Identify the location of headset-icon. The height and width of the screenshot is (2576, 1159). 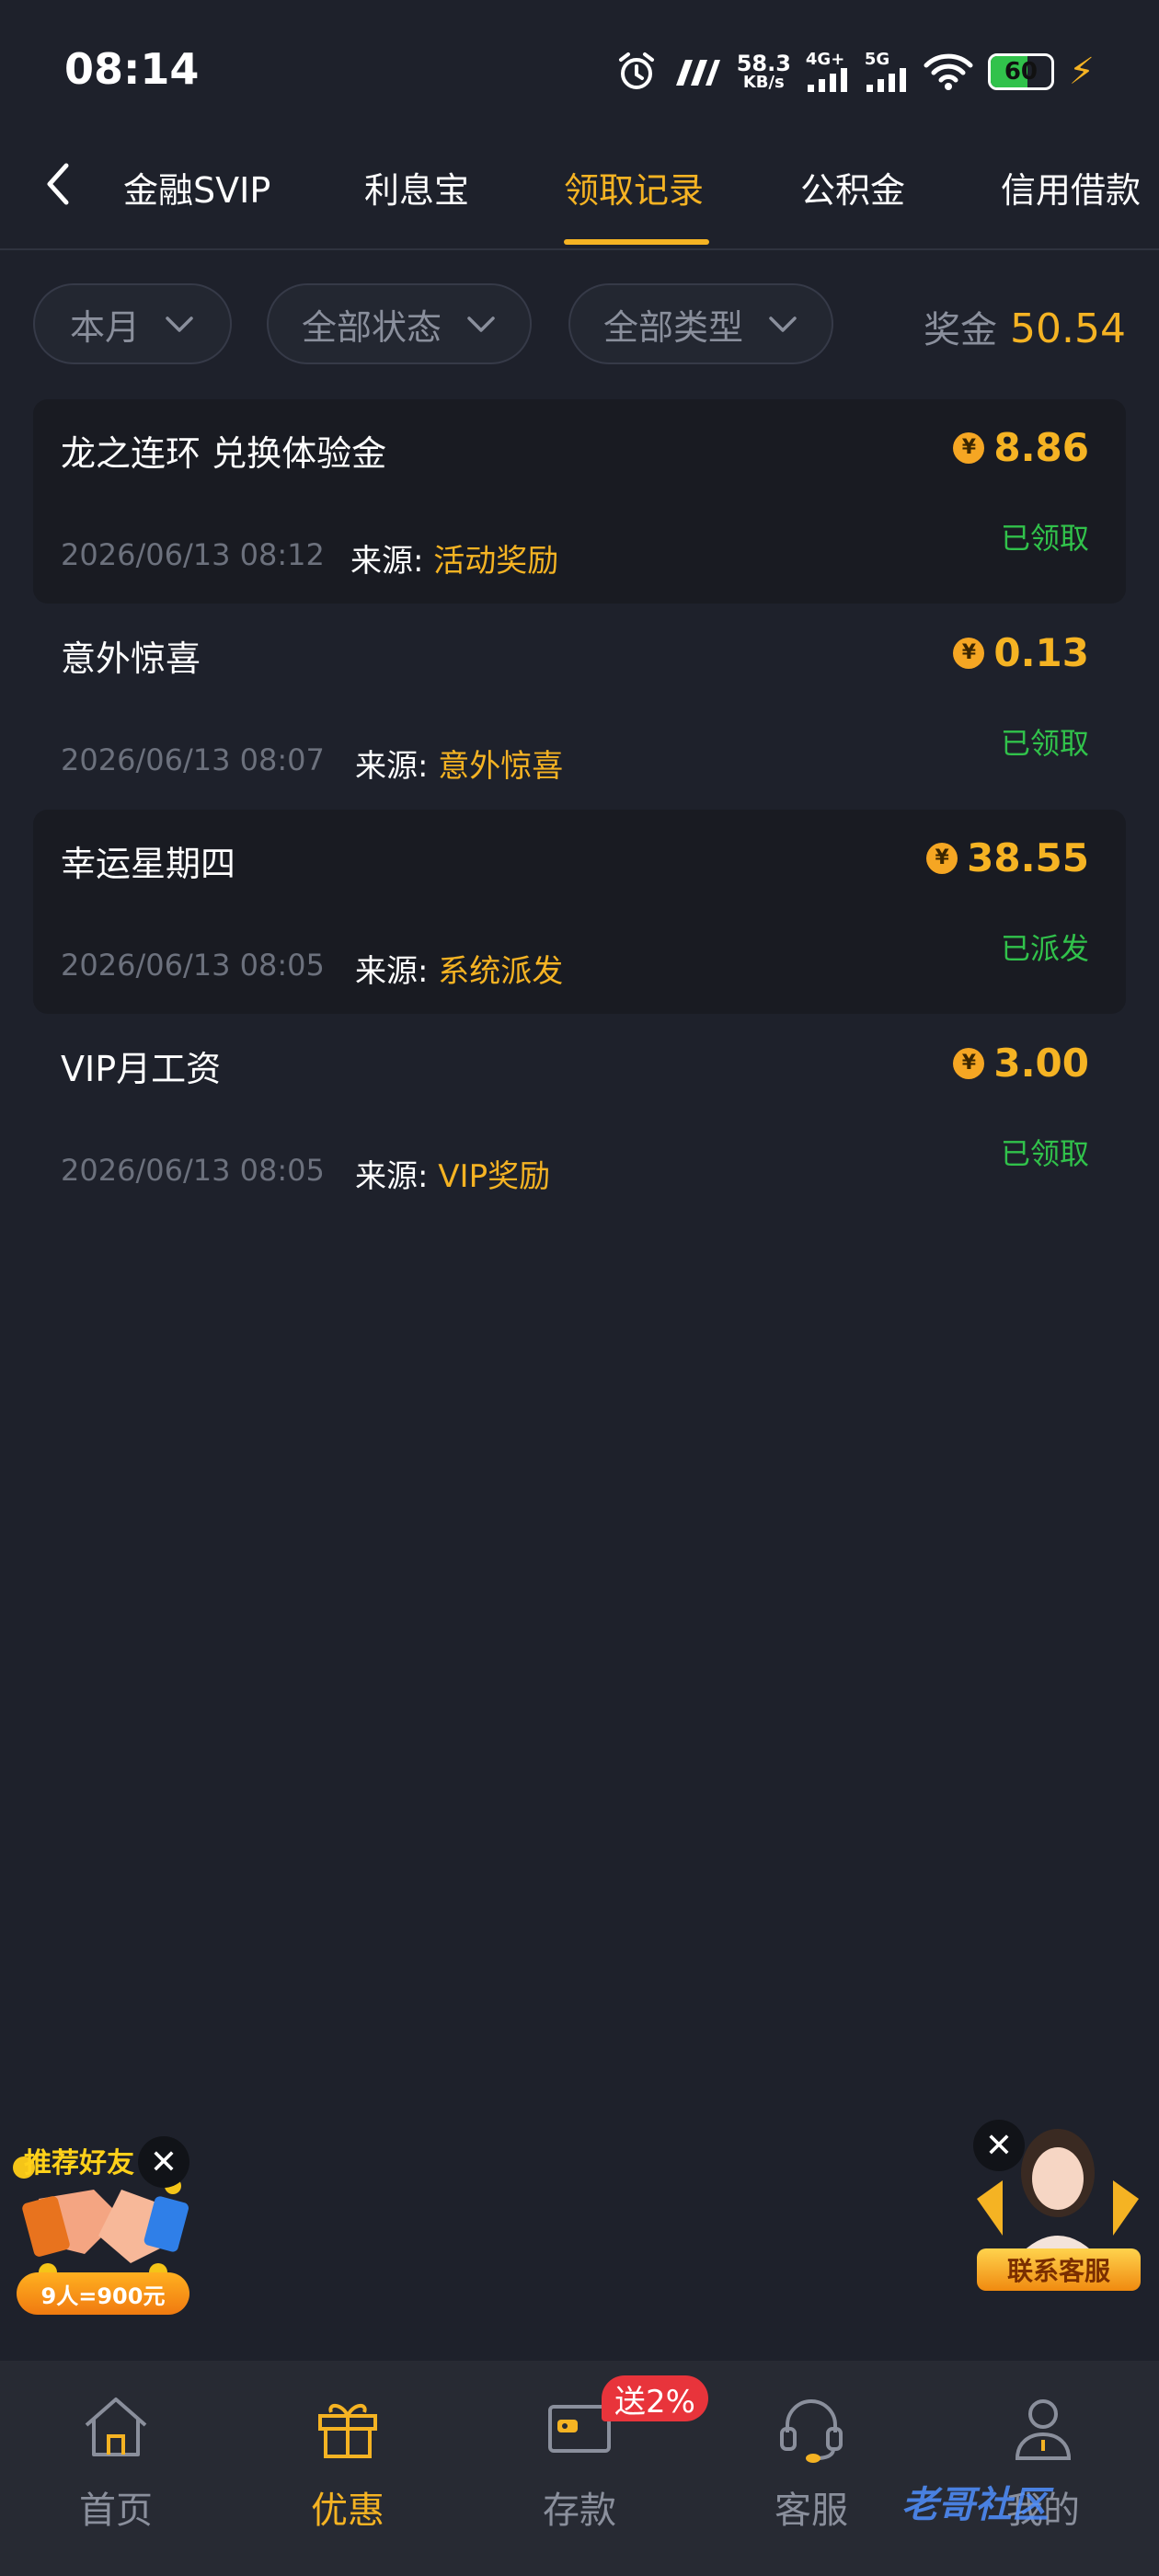
(811, 2431).